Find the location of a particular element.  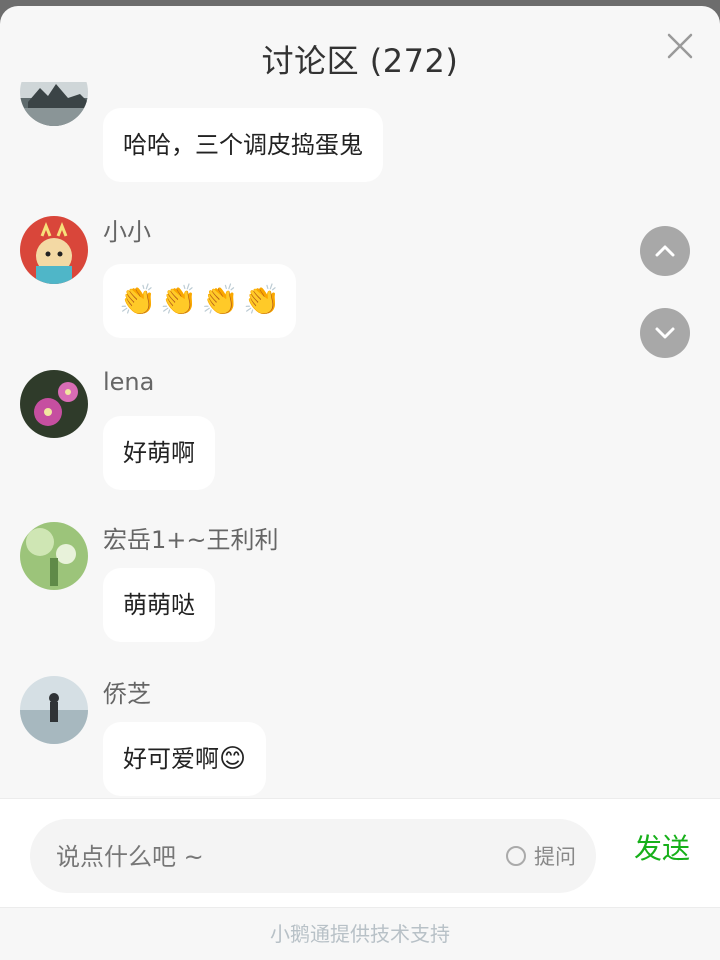

lake-avatar is located at coordinates (54, 710).